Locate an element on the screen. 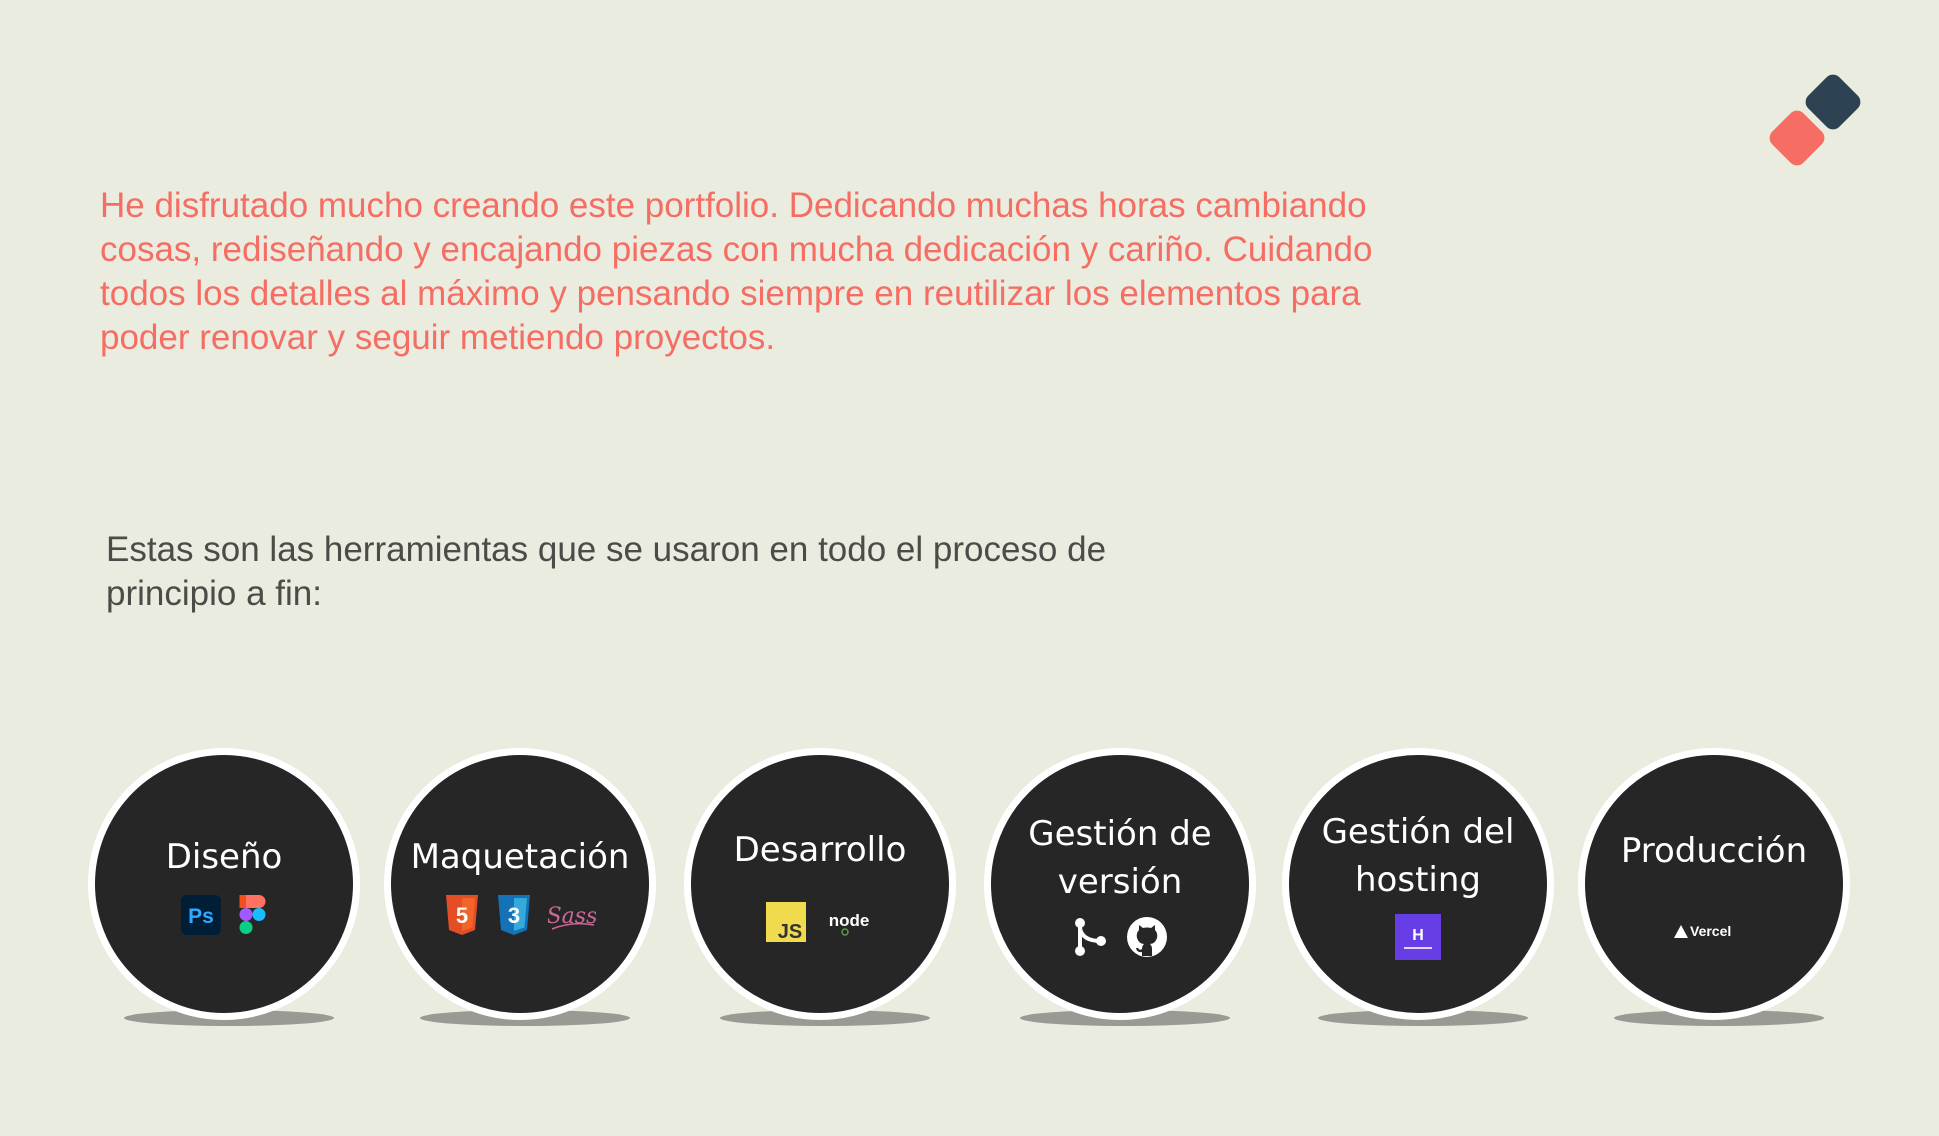 Image resolution: width=1939 pixels, height=1136 pixels. tool-production: Producción Vercel is located at coordinates (1714, 893).